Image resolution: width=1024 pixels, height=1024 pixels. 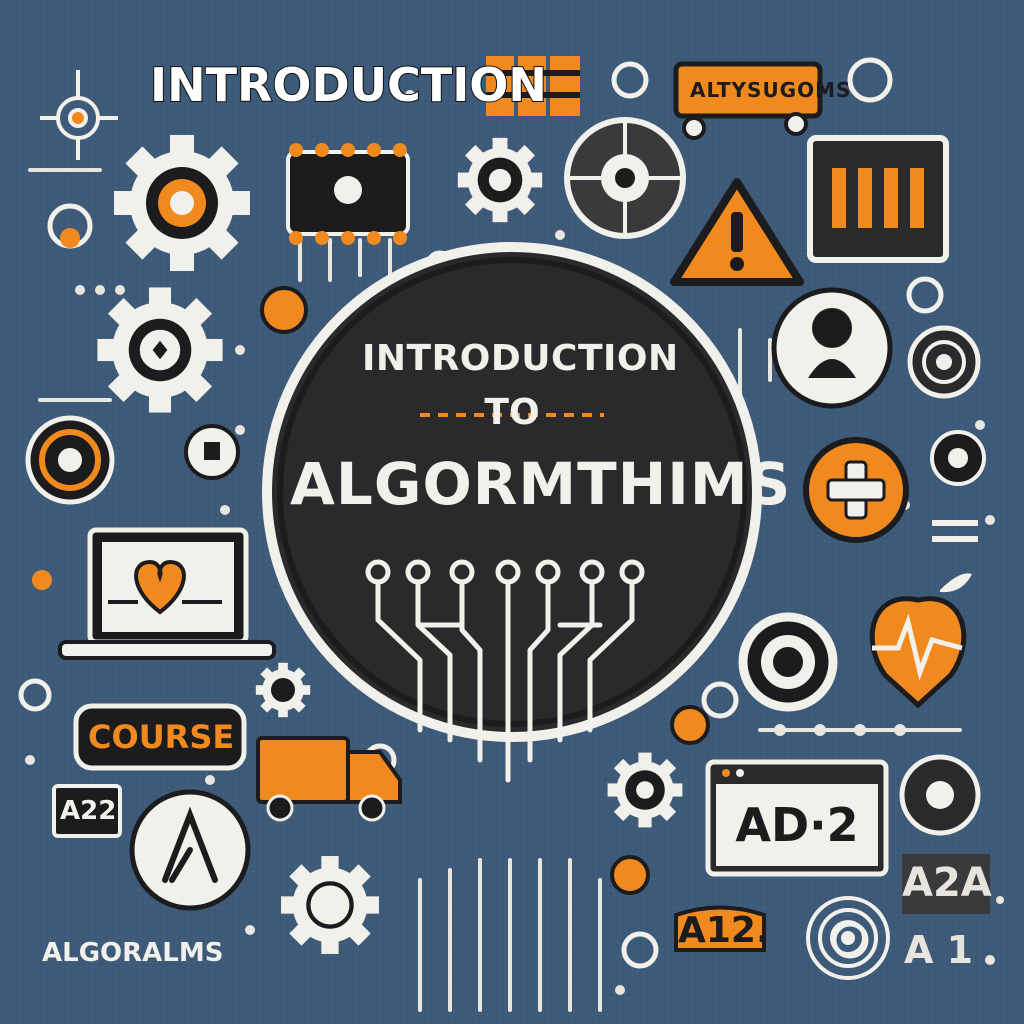 I want to click on lambda-icon, so click(x=190, y=850).